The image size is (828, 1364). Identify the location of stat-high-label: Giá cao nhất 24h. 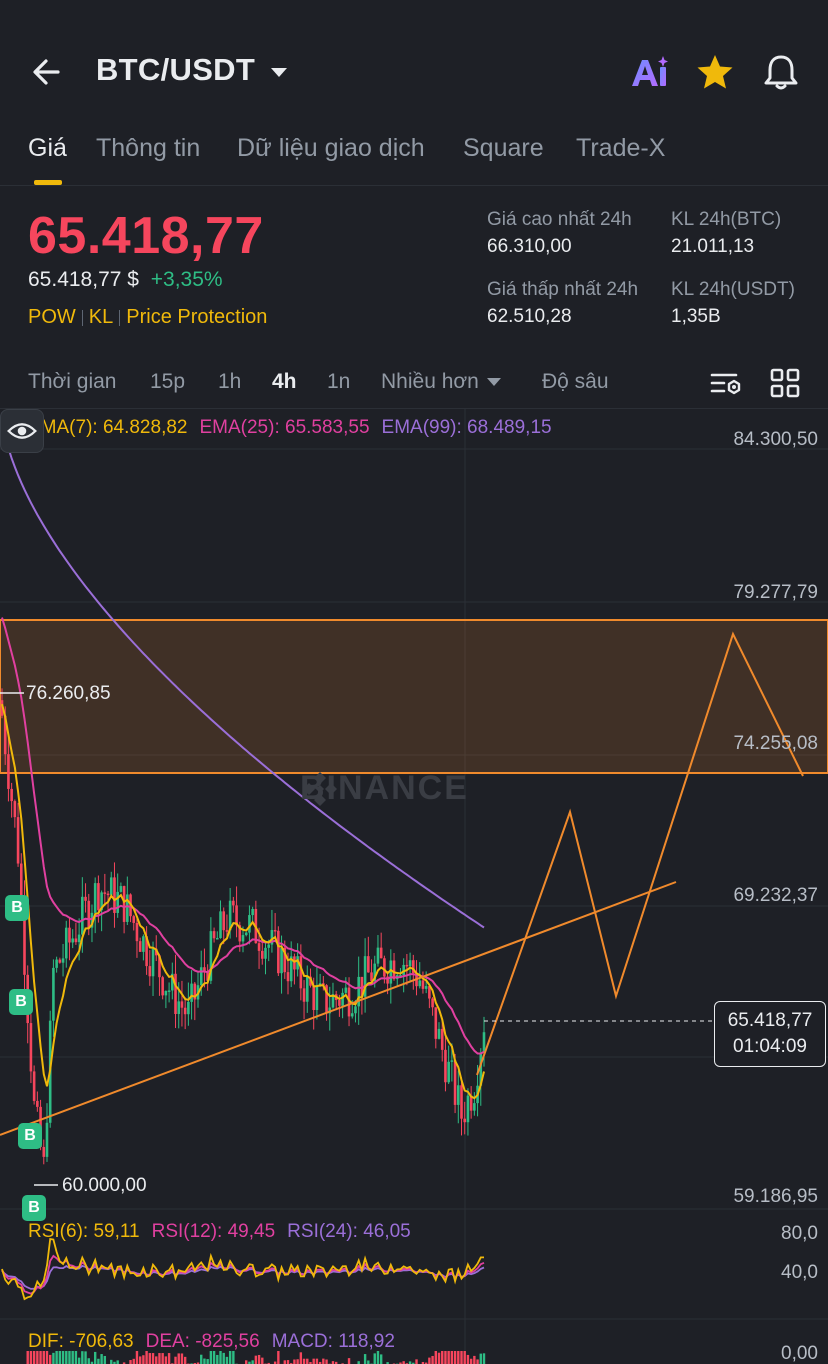
(559, 219).